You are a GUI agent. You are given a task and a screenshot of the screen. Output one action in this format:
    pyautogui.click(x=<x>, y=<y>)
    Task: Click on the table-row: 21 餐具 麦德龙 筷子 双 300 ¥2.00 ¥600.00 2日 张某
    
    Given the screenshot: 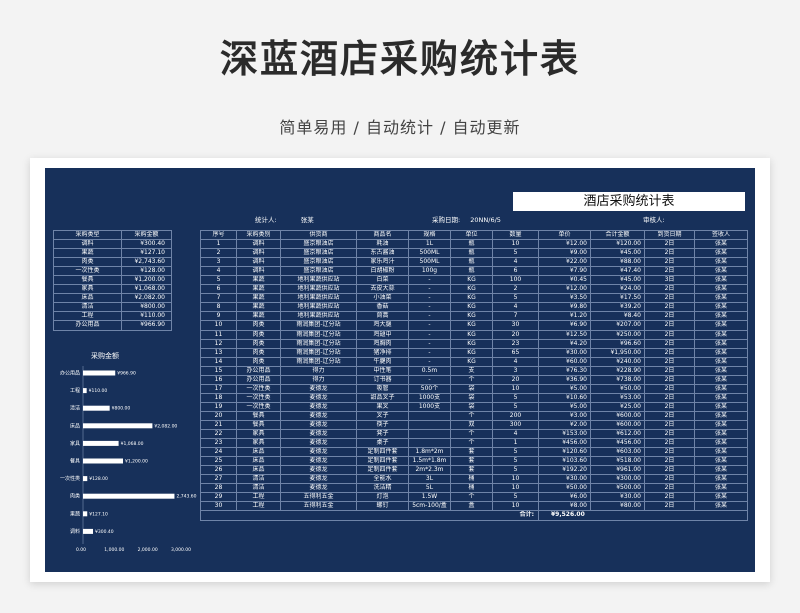 What is the action you would take?
    pyautogui.click(x=474, y=425)
    